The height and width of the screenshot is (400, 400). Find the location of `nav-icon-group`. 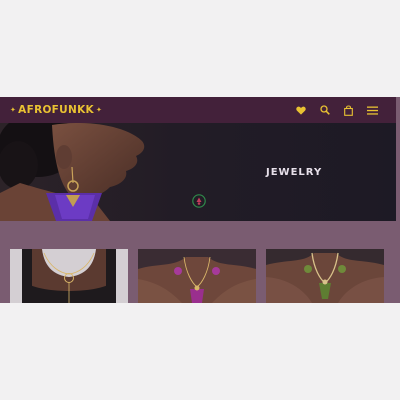

nav-icon-group is located at coordinates (336, 110).